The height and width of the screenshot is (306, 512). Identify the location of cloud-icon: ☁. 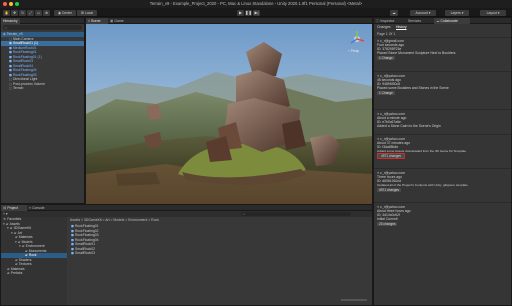
(438, 21).